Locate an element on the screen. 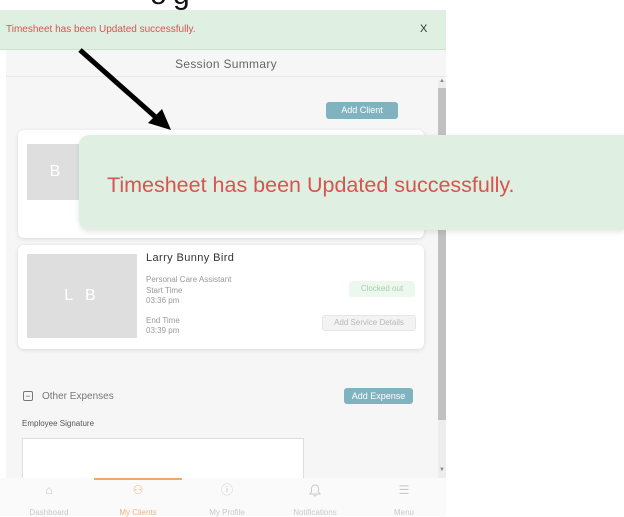 Image resolution: width=624 pixels, height=517 pixels. zoomed-notification-message: Timesheet has been Updated successfully. is located at coordinates (311, 185).